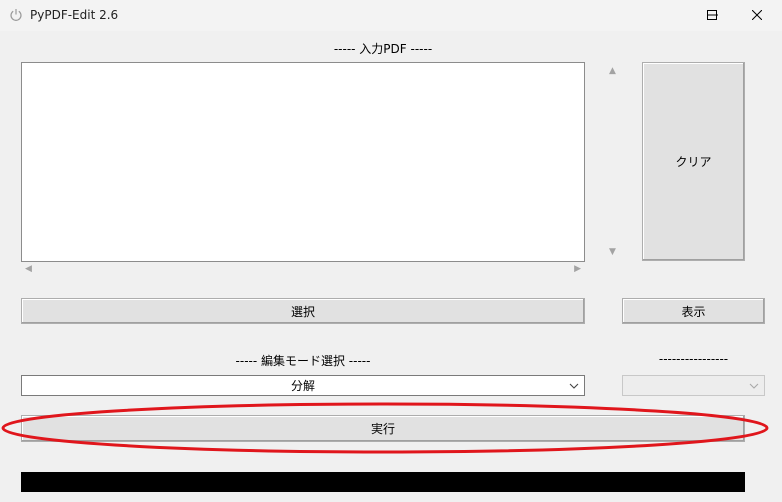 This screenshot has width=782, height=502. Describe the element at coordinates (693, 161) in the screenshot. I see `clear-button: クリア` at that location.